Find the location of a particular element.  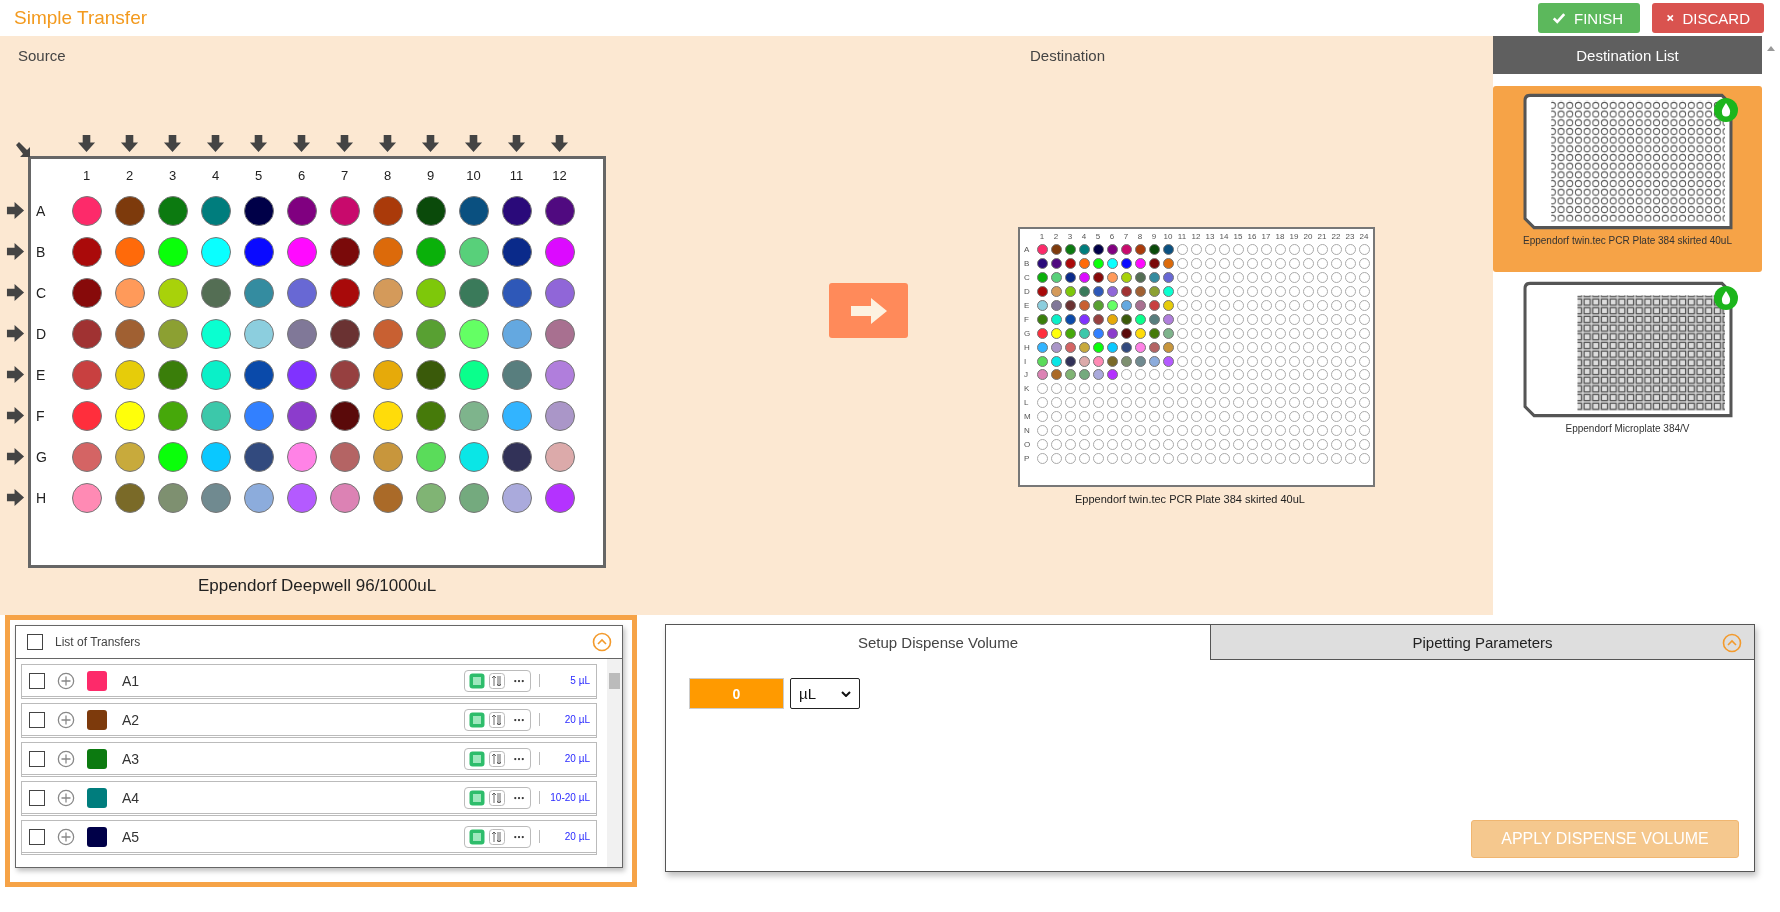

column-number: 19 is located at coordinates (1294, 237).